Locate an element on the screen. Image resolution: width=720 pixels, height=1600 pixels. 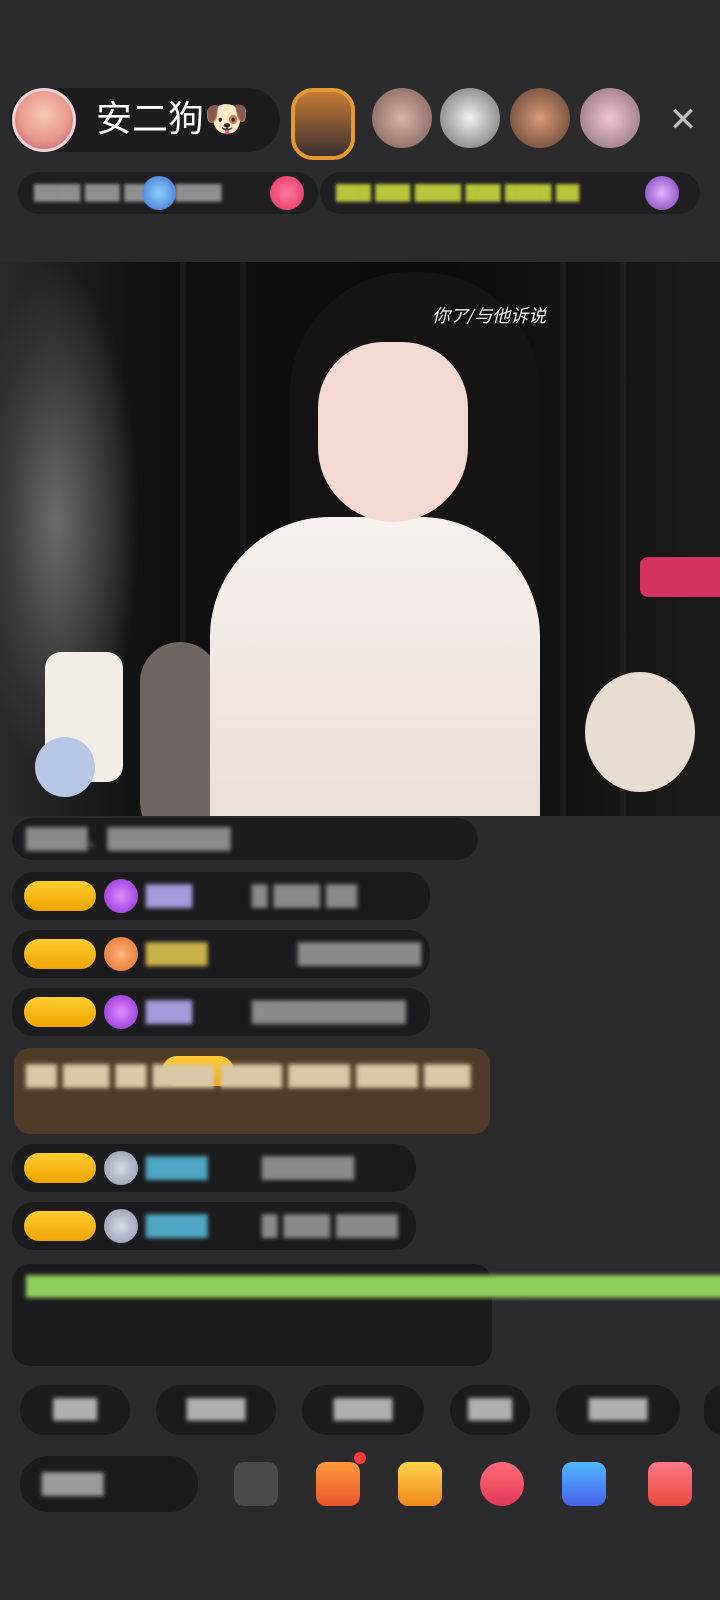
badge-icon is located at coordinates (121, 954).